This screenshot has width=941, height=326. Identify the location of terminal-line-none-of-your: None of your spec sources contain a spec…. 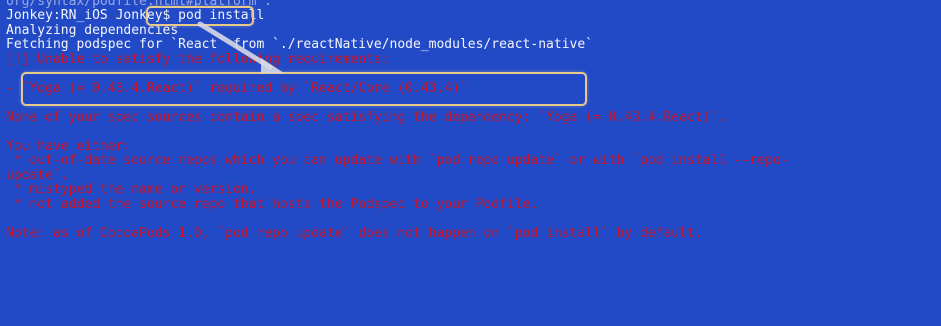
(366, 117).